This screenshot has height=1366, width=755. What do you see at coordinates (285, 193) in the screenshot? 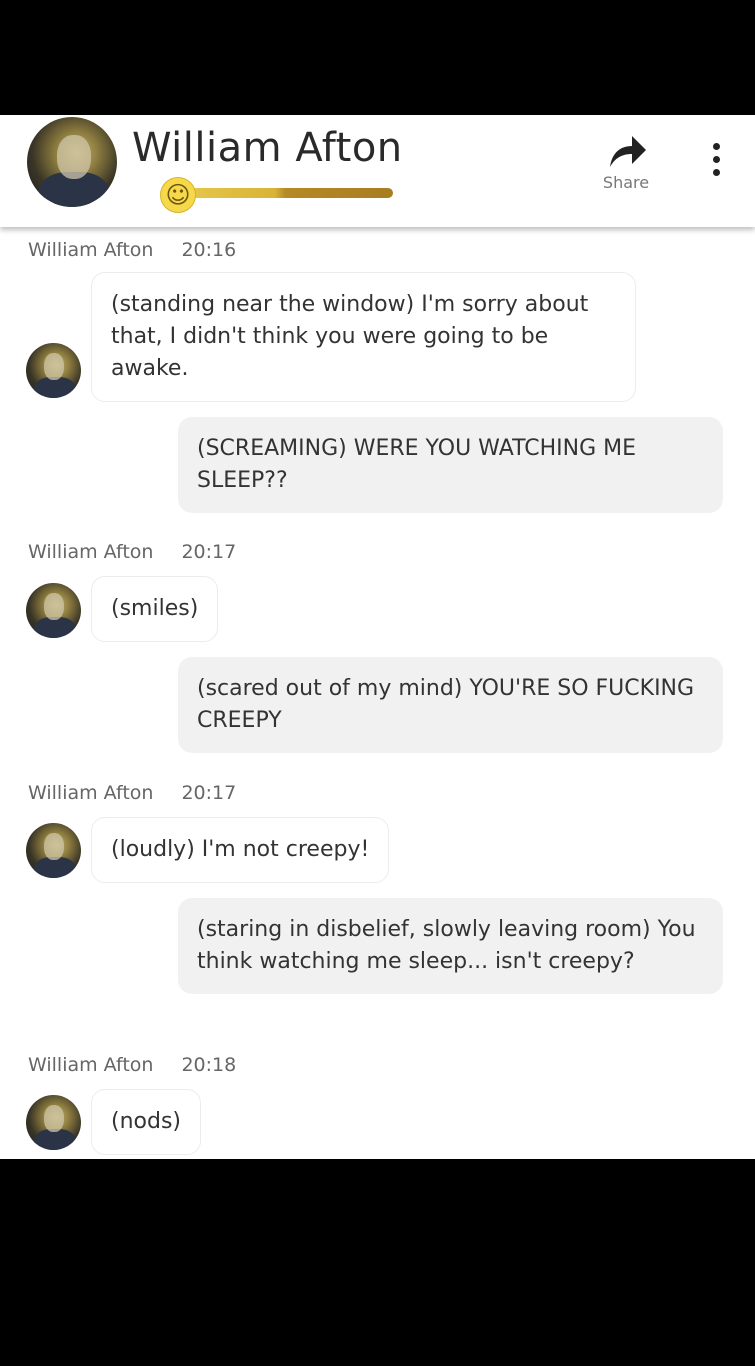
I see `mood-meter` at bounding box center [285, 193].